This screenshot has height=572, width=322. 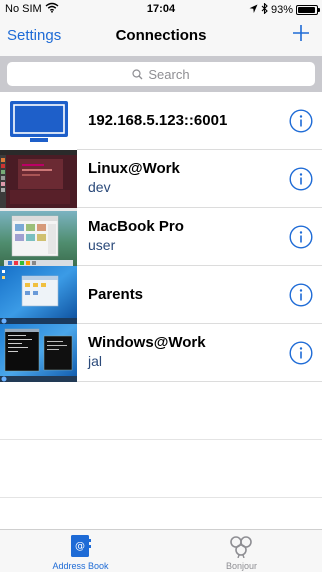 What do you see at coordinates (264, 9) in the screenshot?
I see `bluetooth-icon` at bounding box center [264, 9].